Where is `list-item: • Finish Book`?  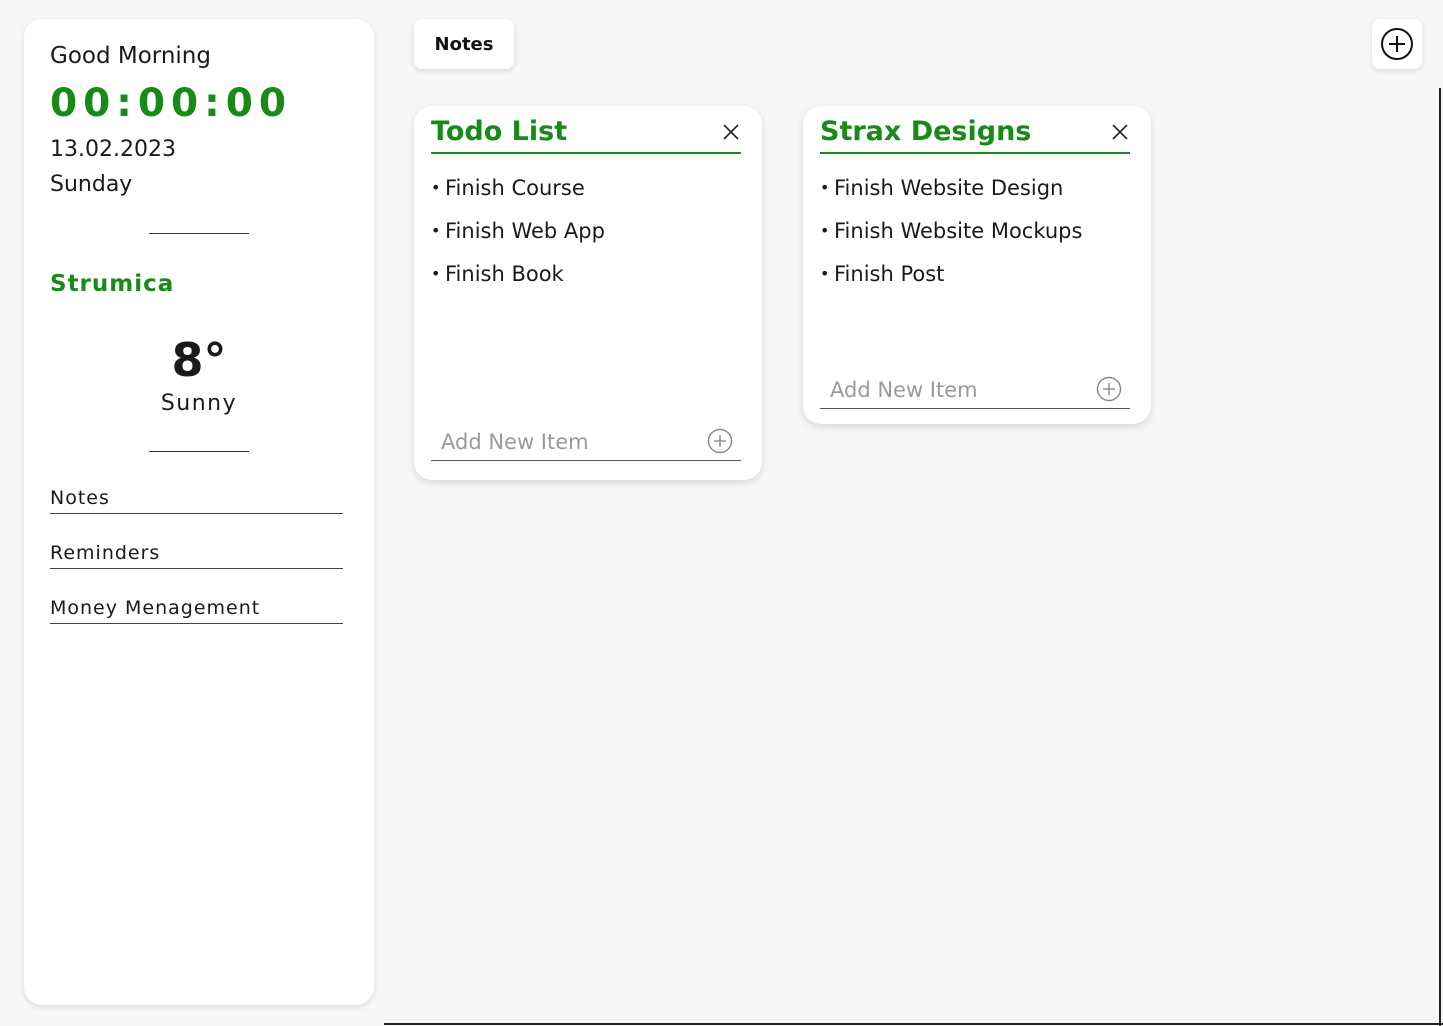 list-item: • Finish Book is located at coordinates (518, 283).